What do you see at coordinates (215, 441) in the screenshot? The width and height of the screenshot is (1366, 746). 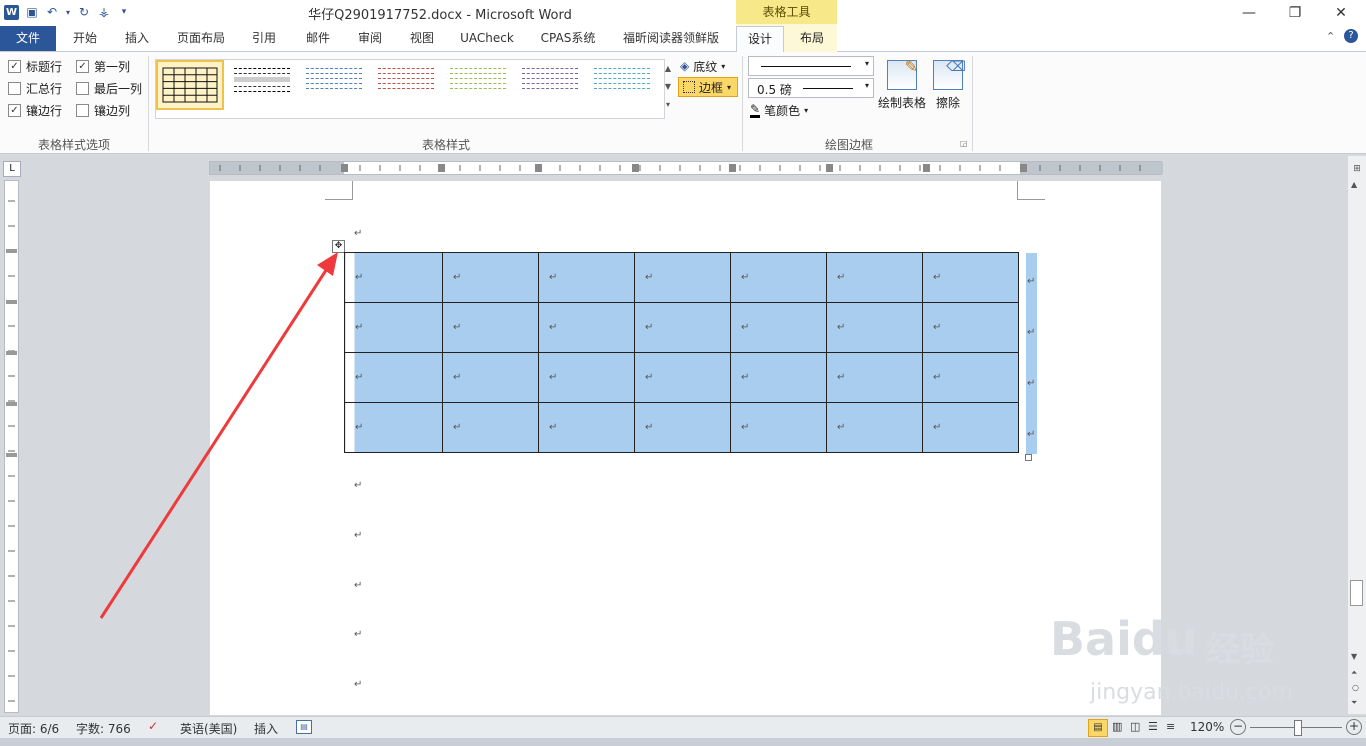 I see `arrow-shaft` at bounding box center [215, 441].